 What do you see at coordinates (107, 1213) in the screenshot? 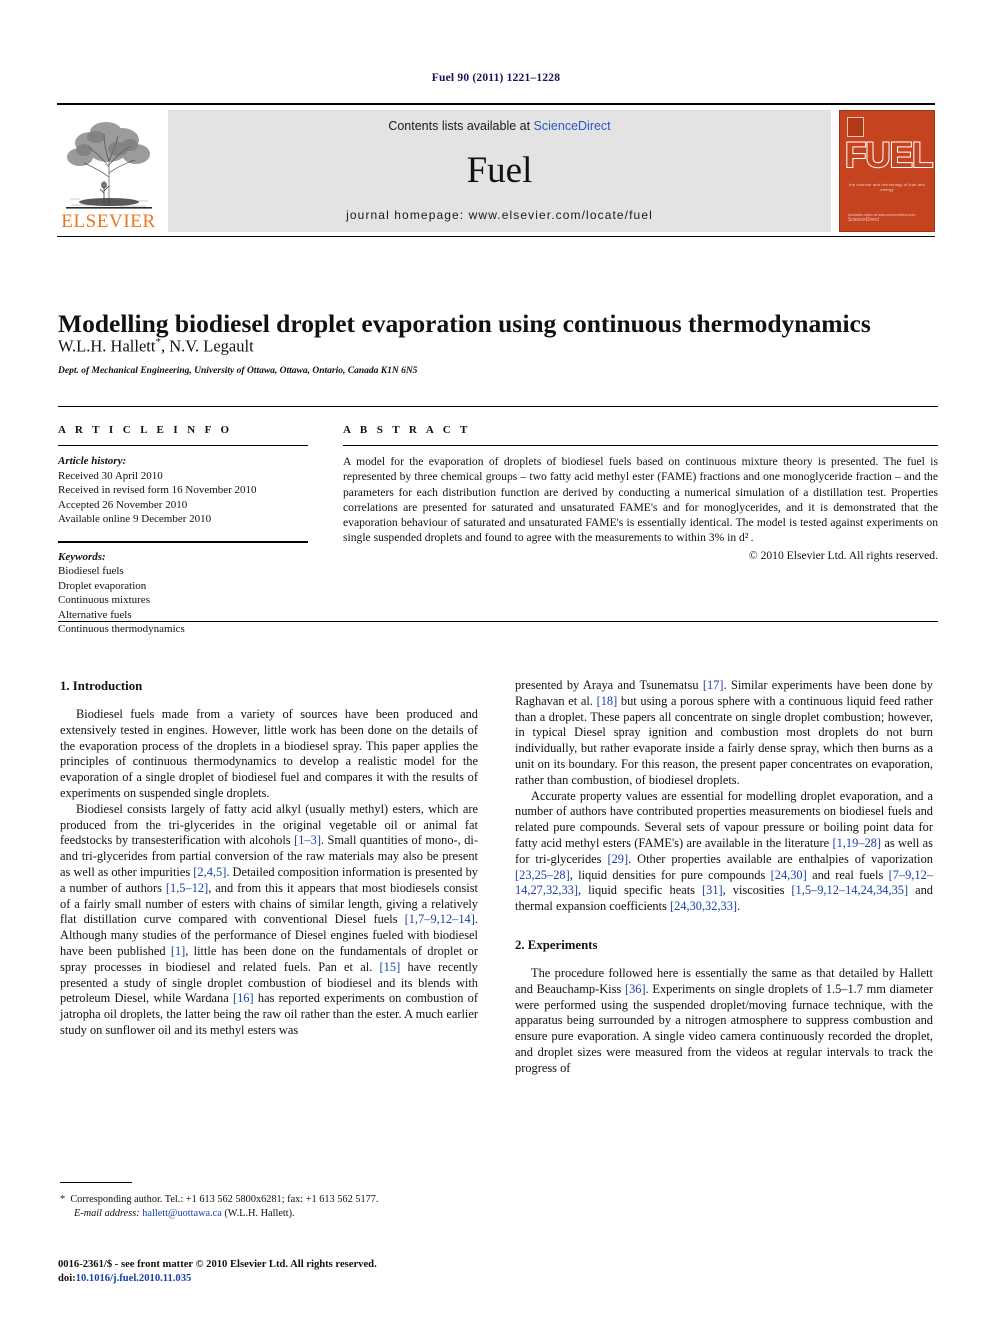
I see `email-label: E-mail address:` at bounding box center [107, 1213].